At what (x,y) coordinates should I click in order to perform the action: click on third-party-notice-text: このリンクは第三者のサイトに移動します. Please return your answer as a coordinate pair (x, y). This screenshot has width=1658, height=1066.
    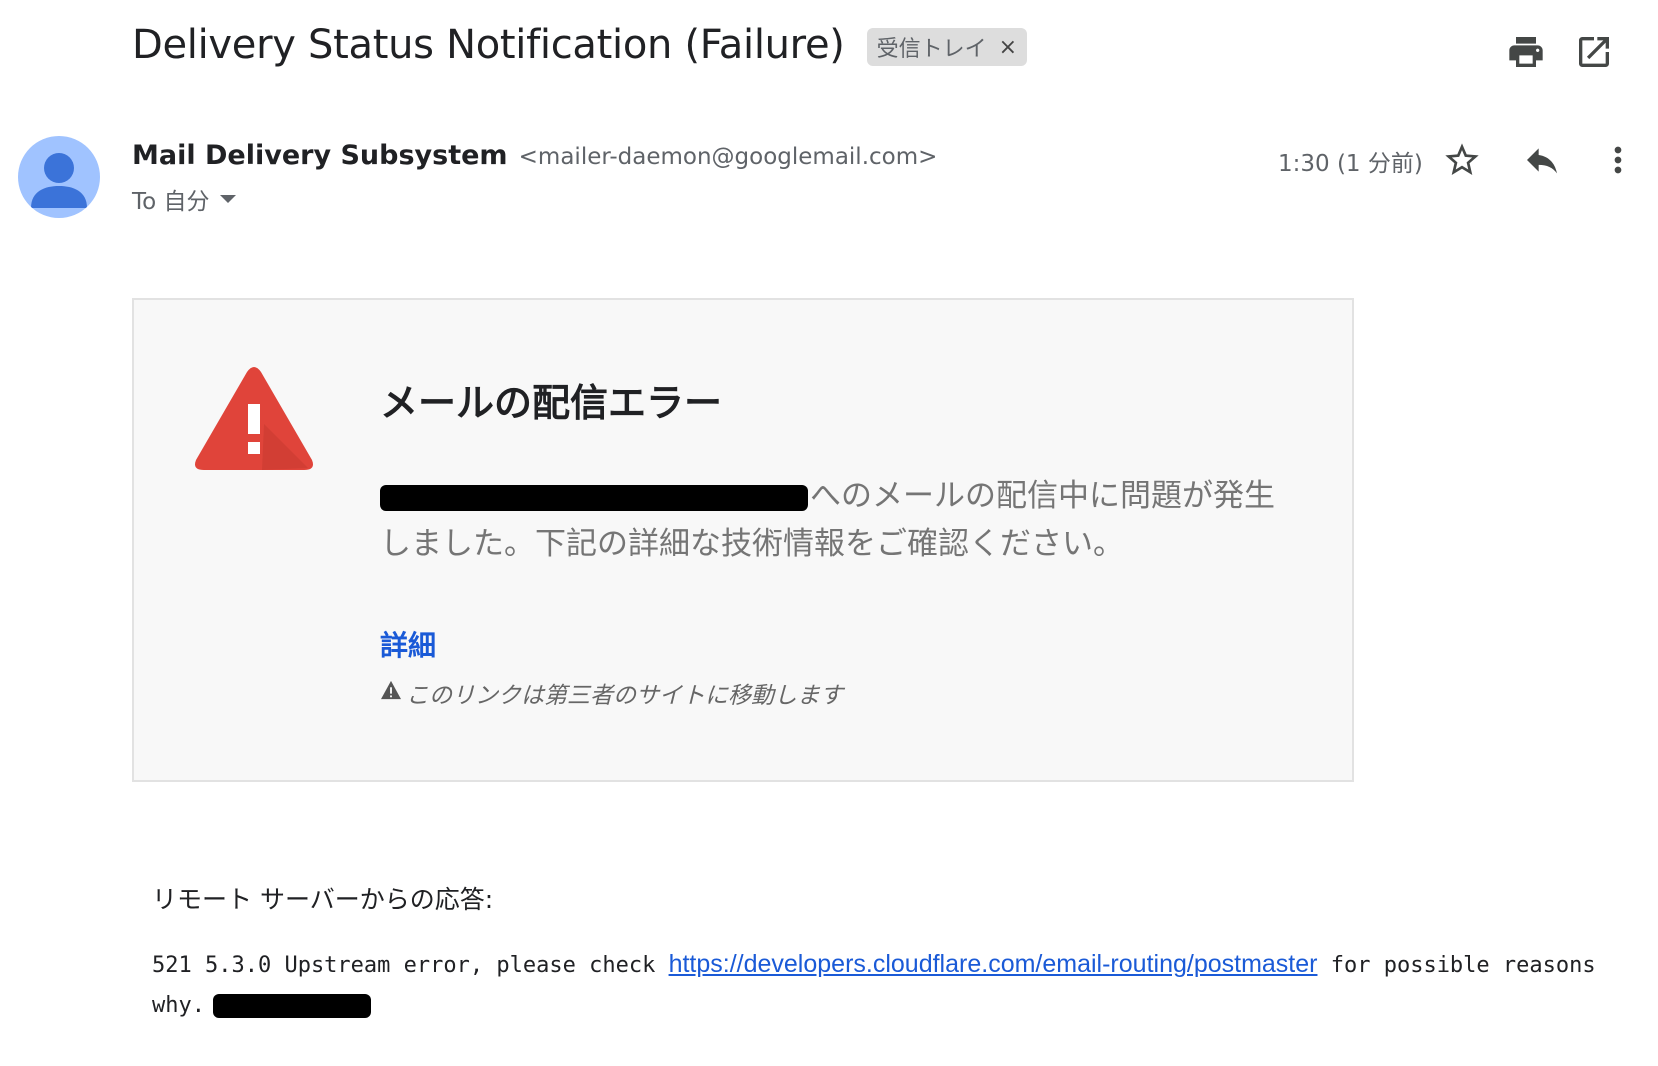
    Looking at the image, I should click on (624, 696).